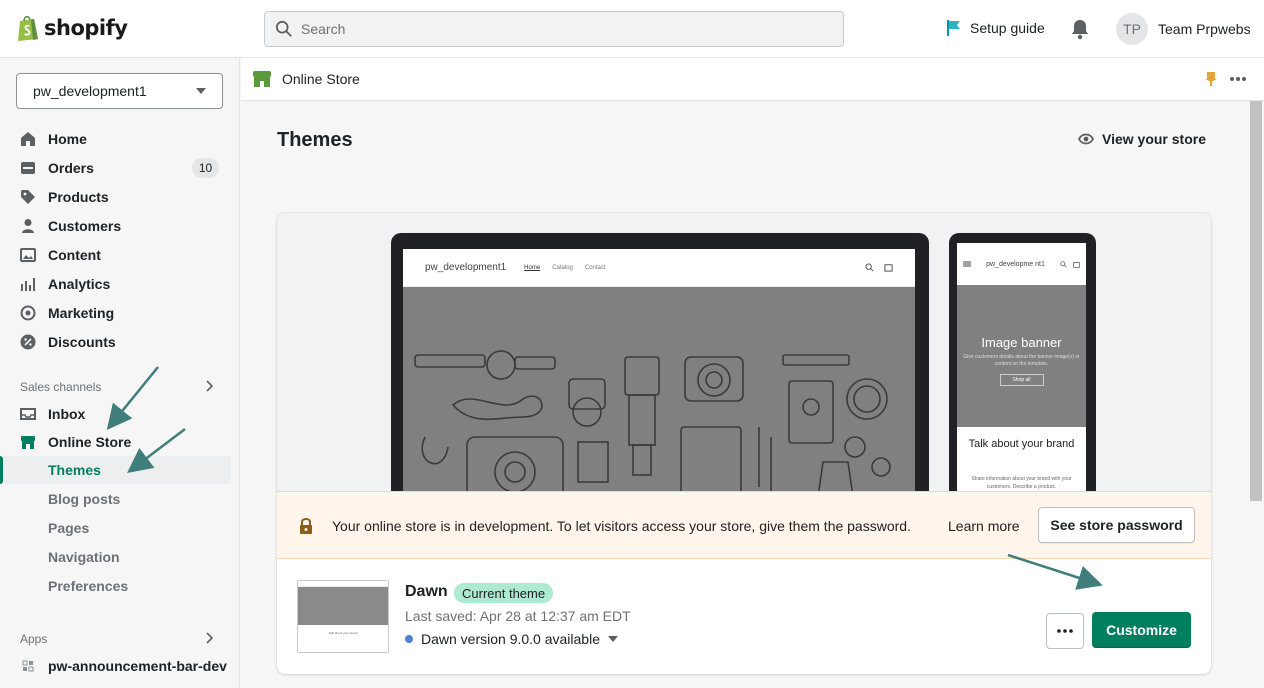  What do you see at coordinates (60, 255) in the screenshot?
I see `sidebar-item-content: Content` at bounding box center [60, 255].